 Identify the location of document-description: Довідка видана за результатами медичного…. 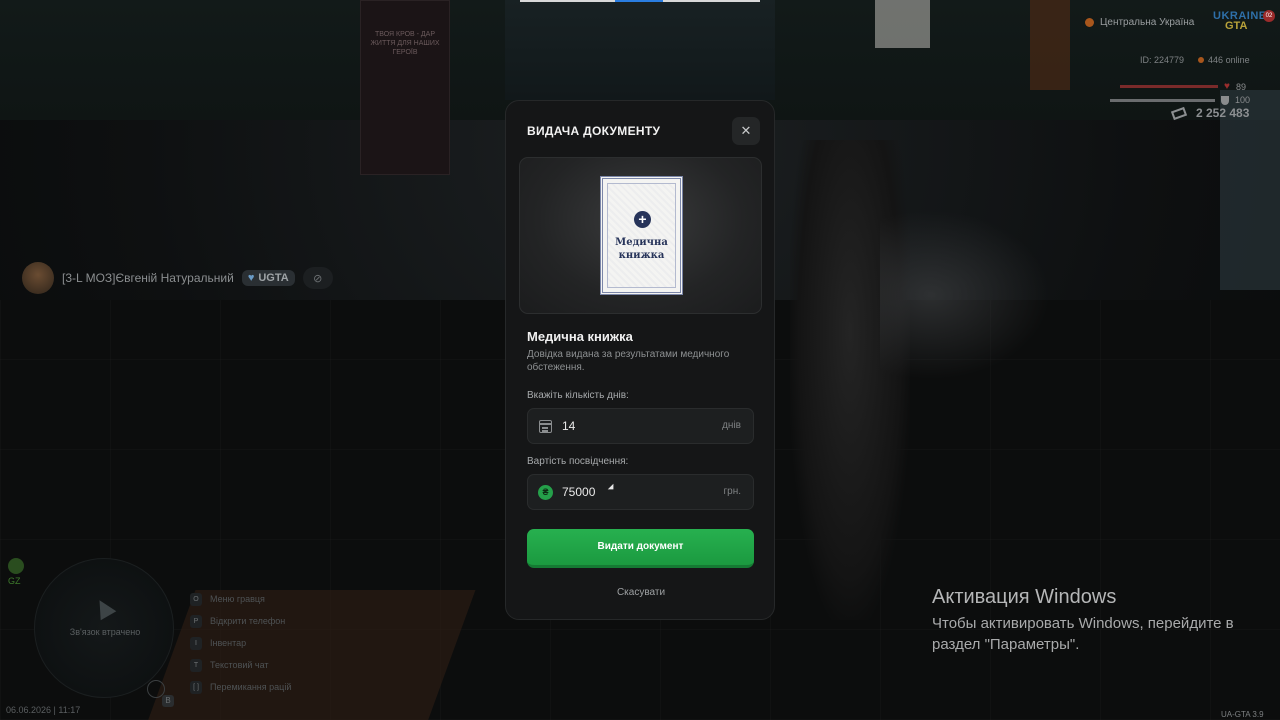
(628, 361).